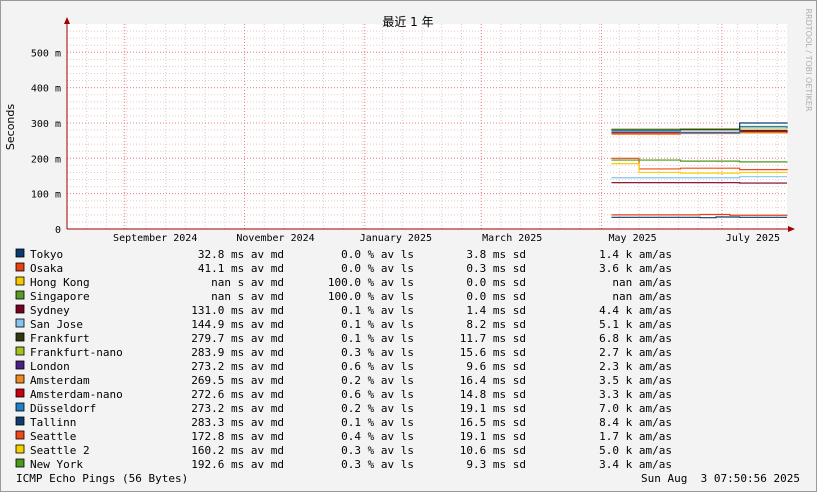  What do you see at coordinates (371, 282) in the screenshot?
I see `legend-stat: 100.0 % av ls` at bounding box center [371, 282].